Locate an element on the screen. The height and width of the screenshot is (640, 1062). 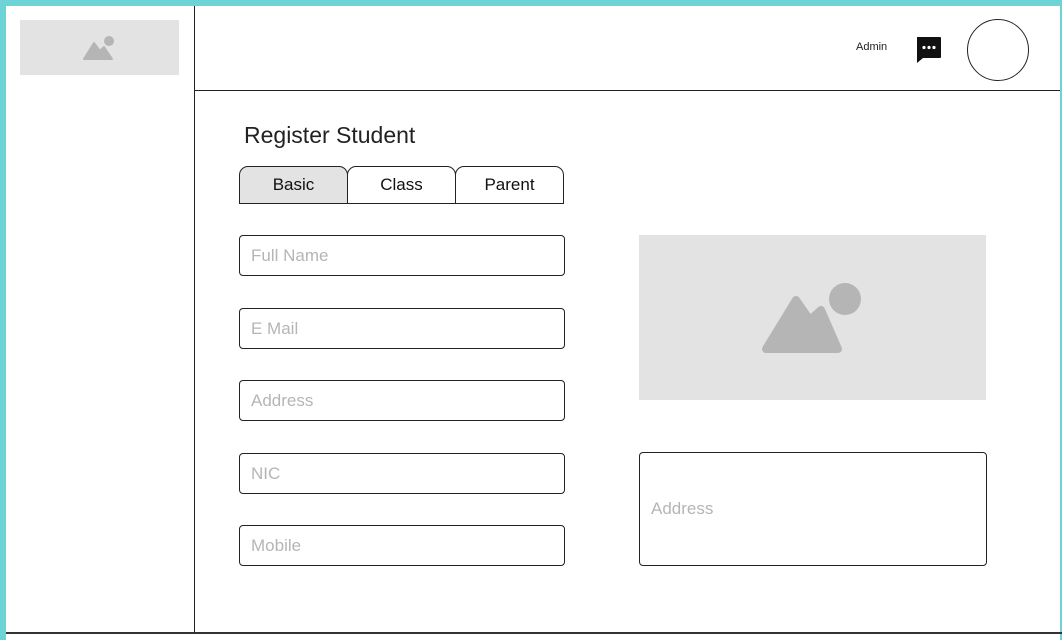
logo-image is located at coordinates (99, 47).